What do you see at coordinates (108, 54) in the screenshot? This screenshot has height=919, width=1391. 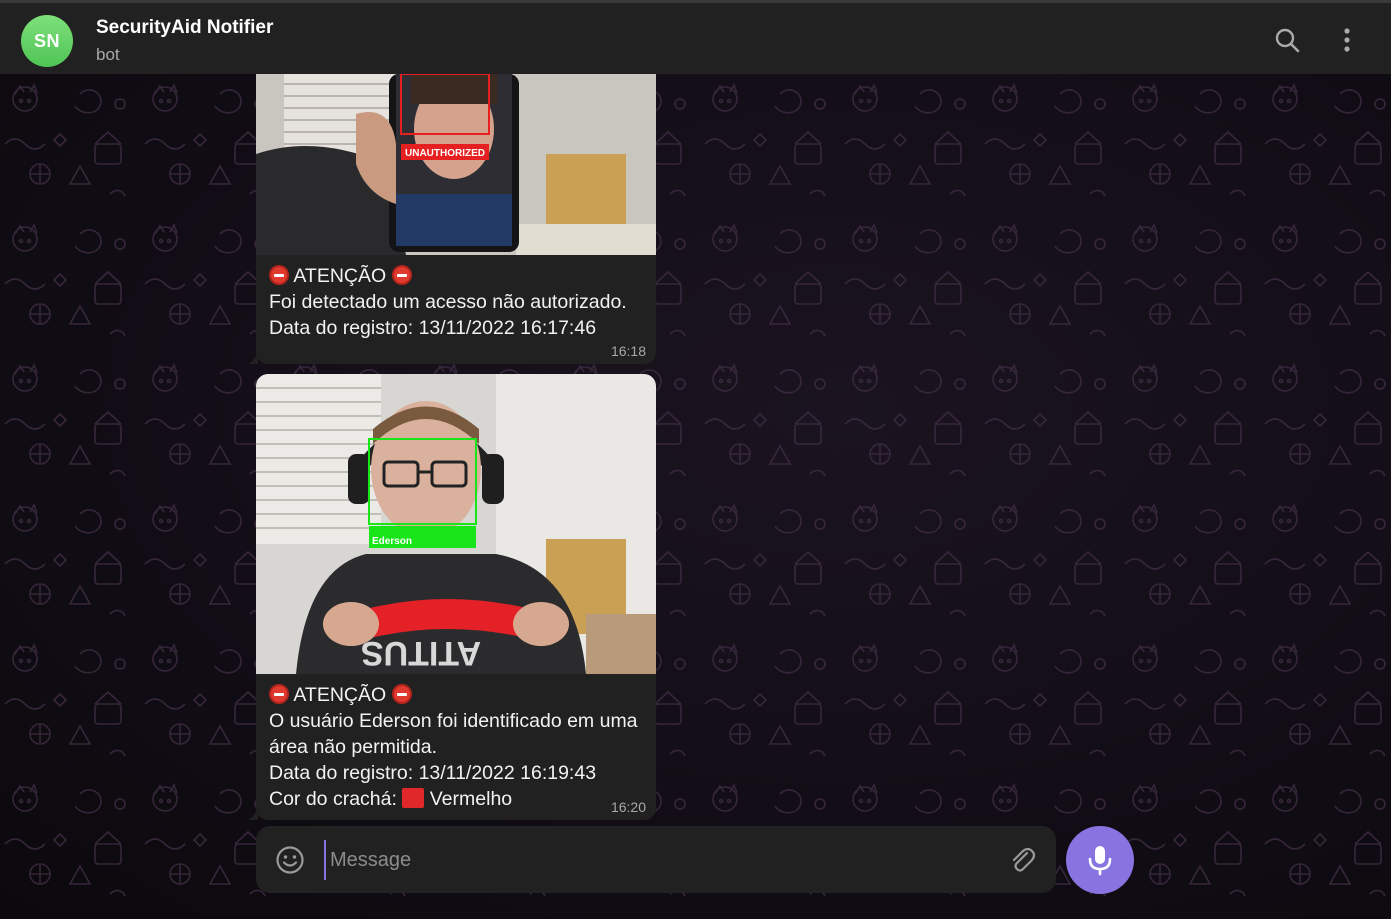 I see `chat-subtitle: bot` at bounding box center [108, 54].